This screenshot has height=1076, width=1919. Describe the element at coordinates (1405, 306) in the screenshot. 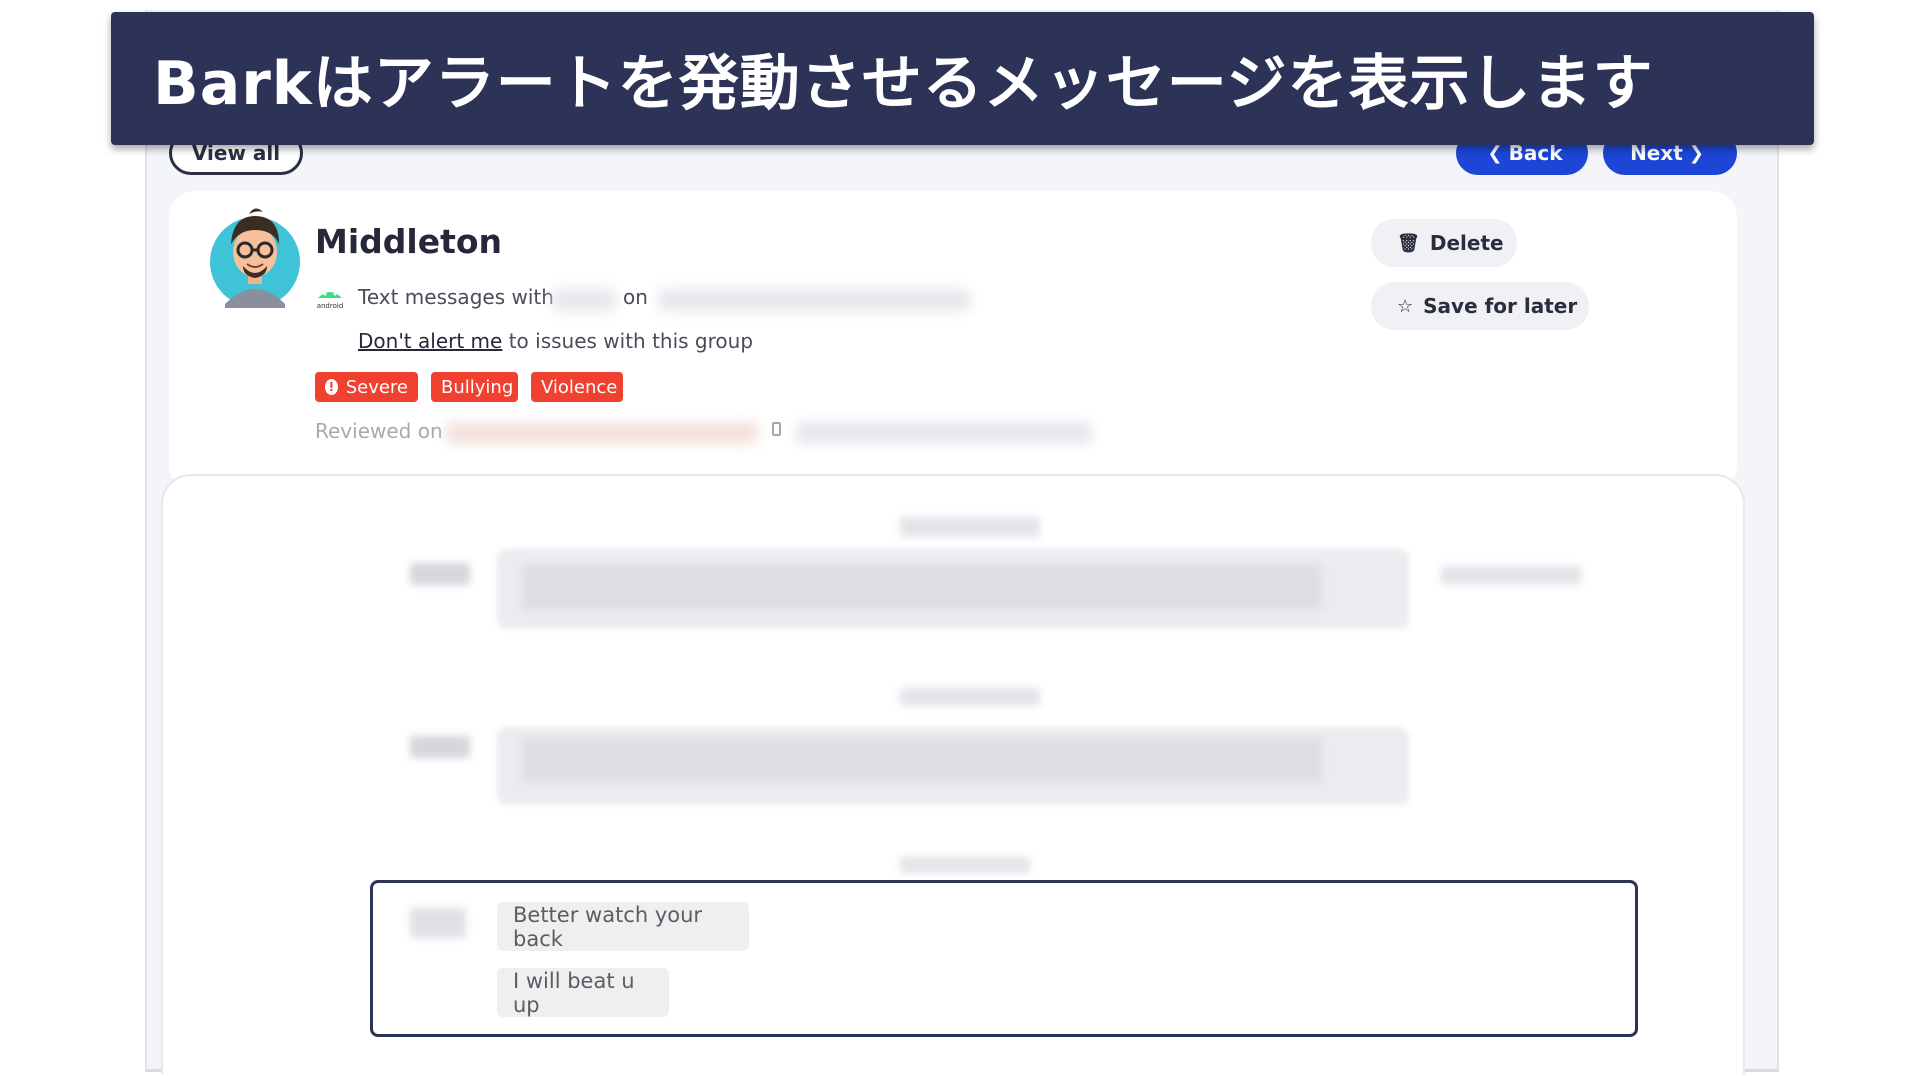

I see `star-icon: ☆` at that location.